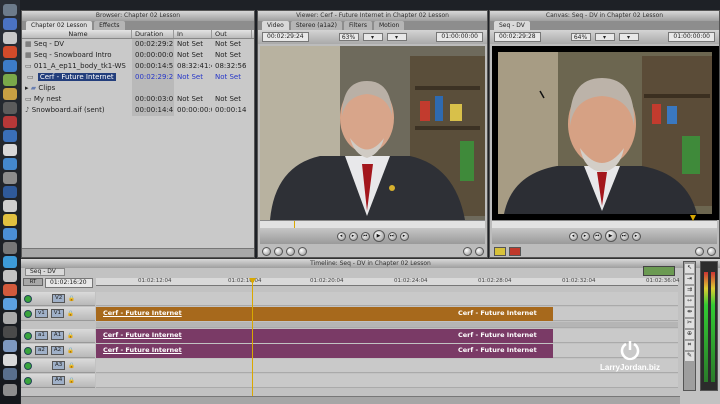 The width and height of the screenshot is (720, 404). I want to click on destination-patch: A2, so click(57, 350).